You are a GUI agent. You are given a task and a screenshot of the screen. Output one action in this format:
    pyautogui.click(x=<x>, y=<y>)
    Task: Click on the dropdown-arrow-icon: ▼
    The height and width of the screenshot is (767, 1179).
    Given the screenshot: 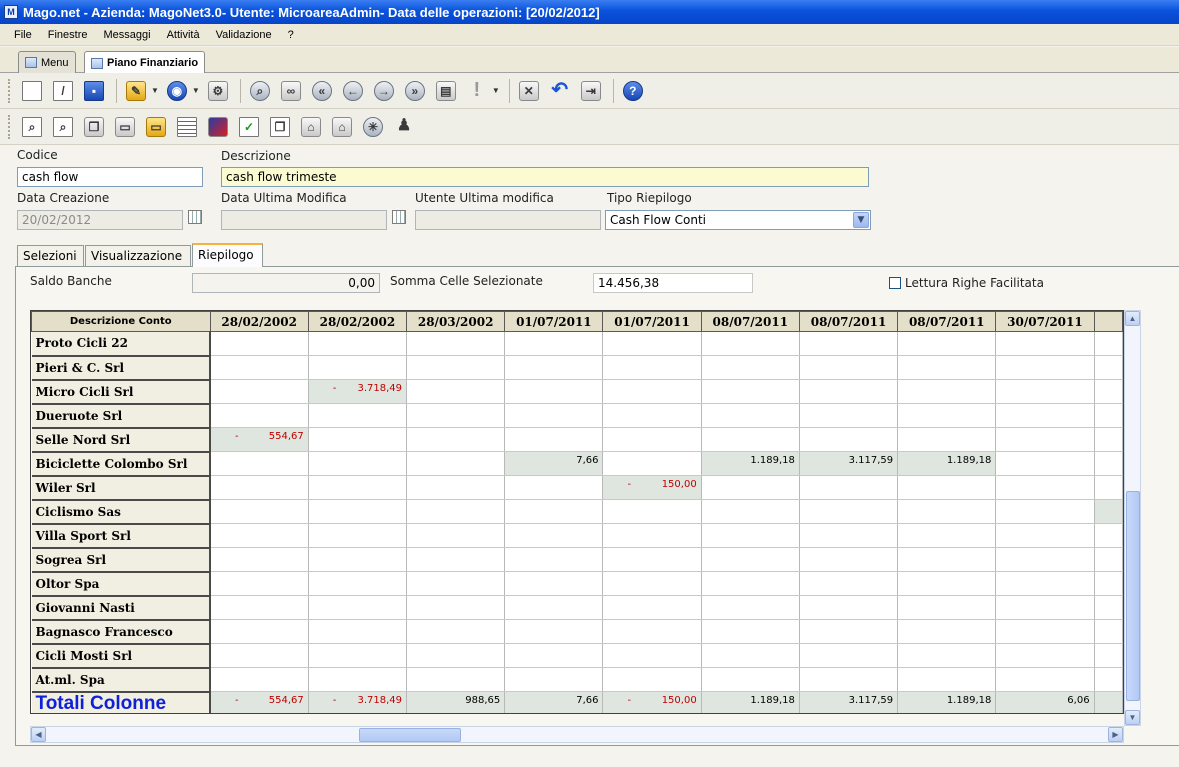 What is the action you would take?
    pyautogui.click(x=496, y=90)
    